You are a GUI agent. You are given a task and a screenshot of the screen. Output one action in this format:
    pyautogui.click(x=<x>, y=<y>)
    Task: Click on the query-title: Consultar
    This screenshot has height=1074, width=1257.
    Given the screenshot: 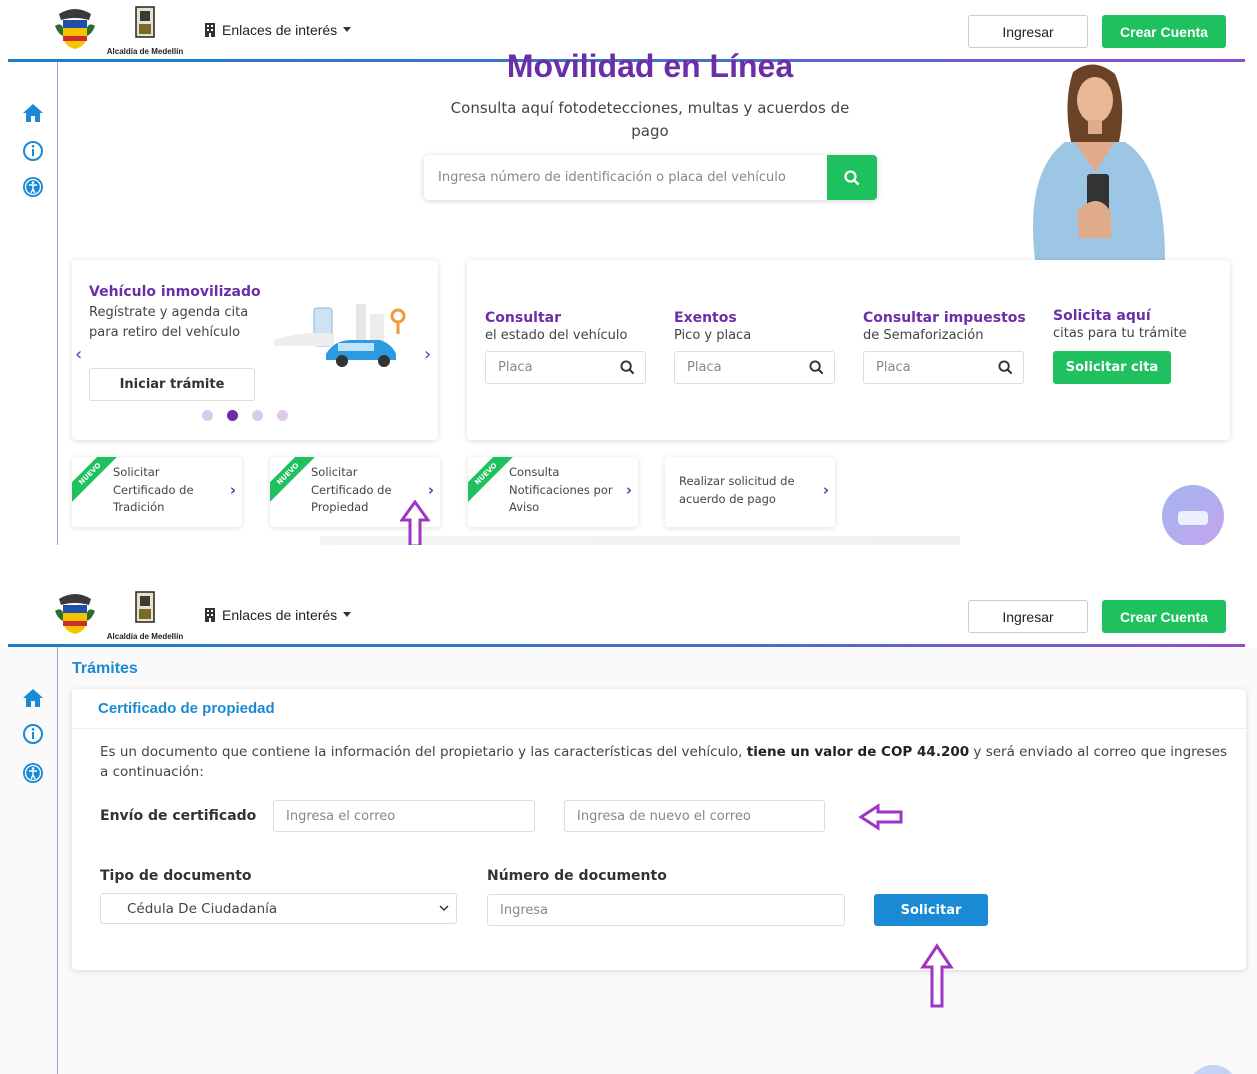 What is the action you would take?
    pyautogui.click(x=523, y=318)
    